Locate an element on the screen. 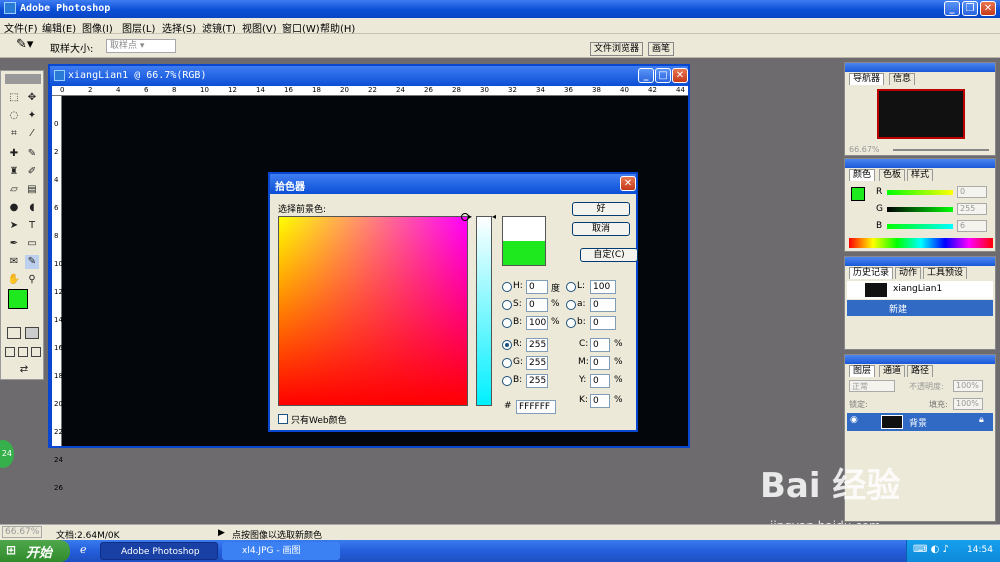 Image resolution: width=1000 pixels, height=562 pixels. quicklaunch-ie-icon: ℯ is located at coordinates (83, 549).